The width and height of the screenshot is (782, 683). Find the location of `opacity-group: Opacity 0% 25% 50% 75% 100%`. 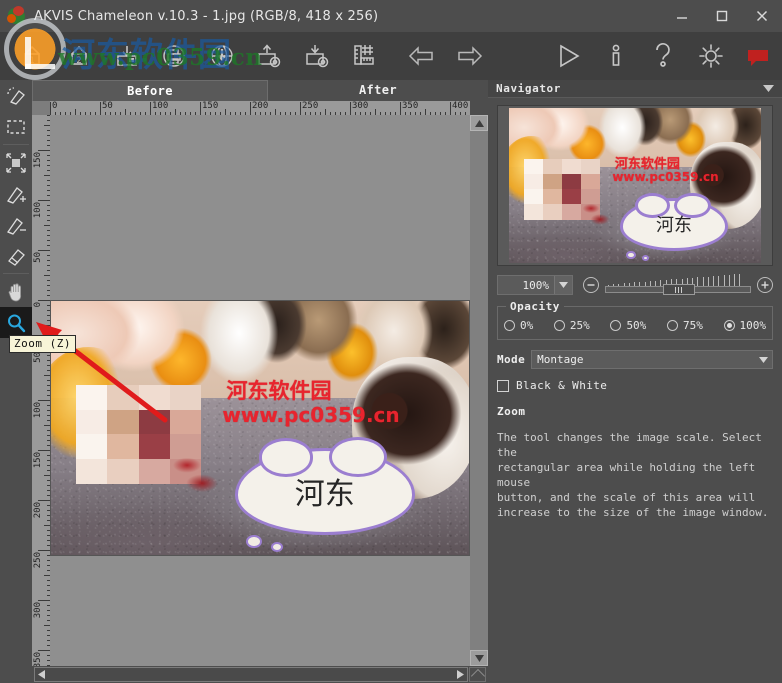

opacity-group: Opacity 0% 25% 50% 75% 100% is located at coordinates (635, 320).